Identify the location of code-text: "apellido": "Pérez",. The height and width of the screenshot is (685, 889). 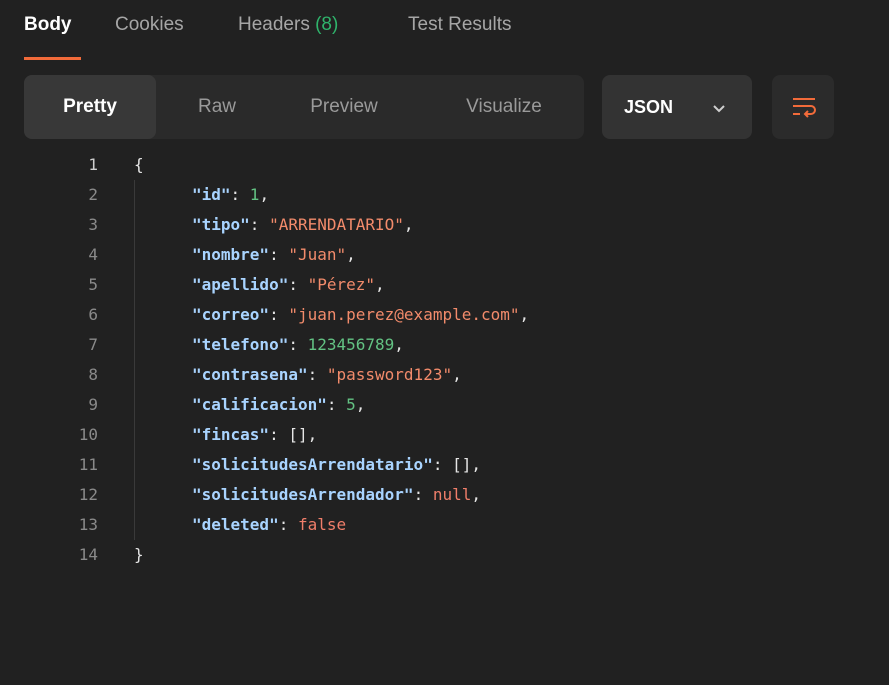
(288, 285).